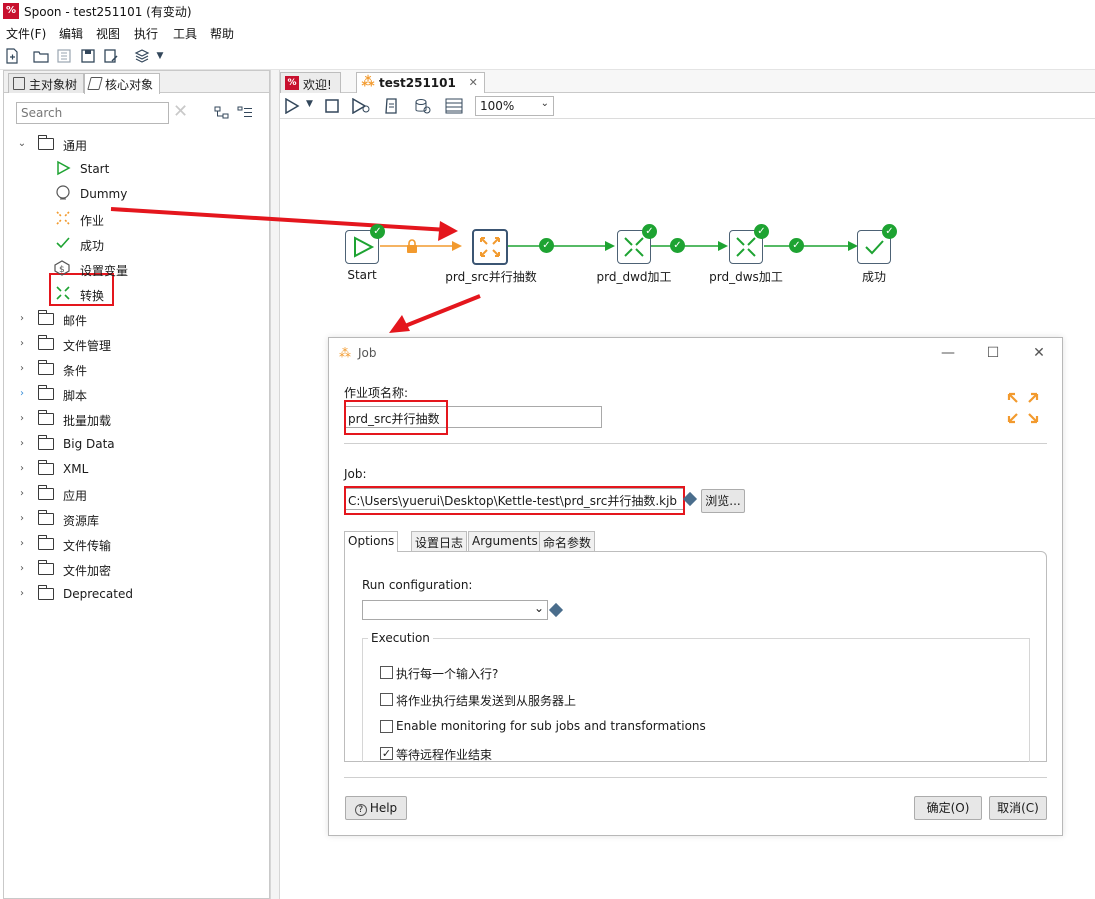 This screenshot has height=899, width=1095. What do you see at coordinates (63, 269) in the screenshot?
I see `variable-icon: $` at bounding box center [63, 269].